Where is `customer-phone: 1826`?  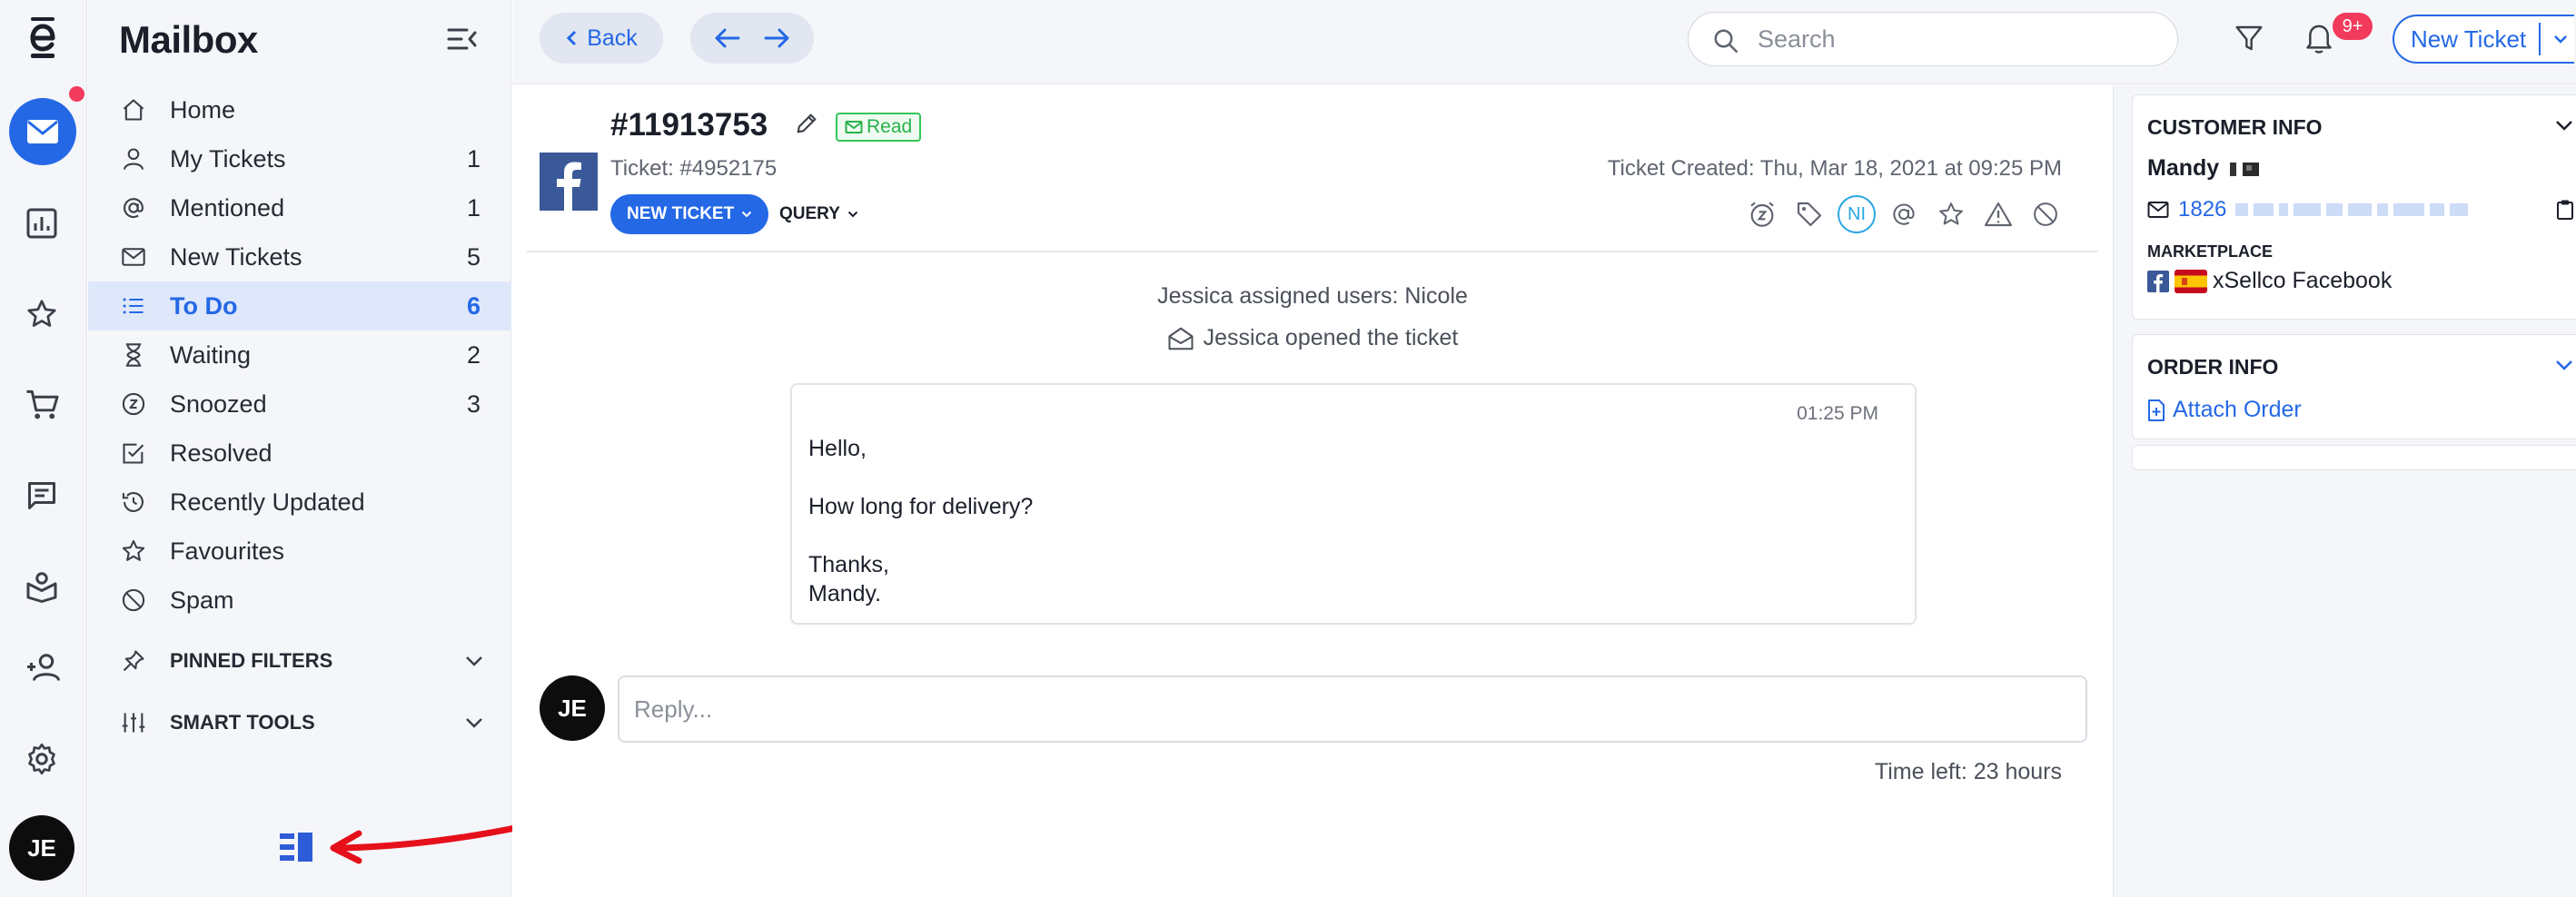 customer-phone: 1826 is located at coordinates (2360, 210).